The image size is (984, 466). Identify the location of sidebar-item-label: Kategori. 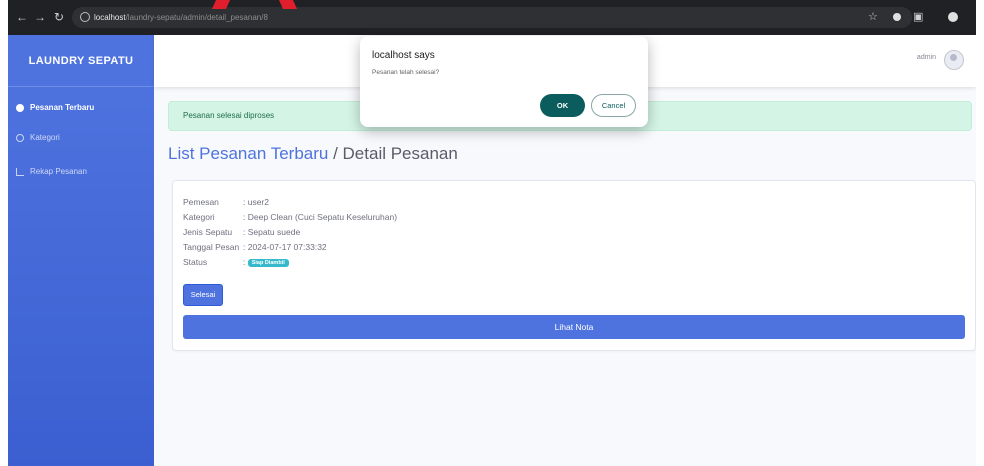
(45, 137).